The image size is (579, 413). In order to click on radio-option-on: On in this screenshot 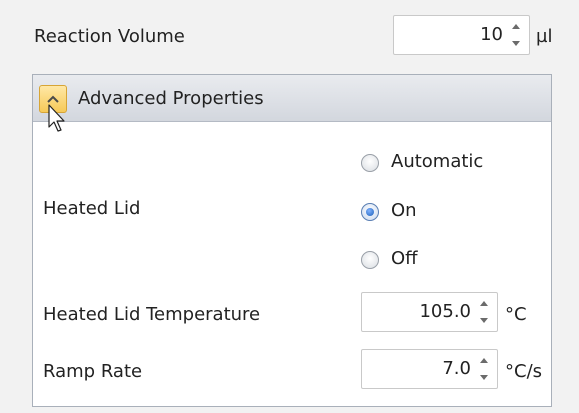, I will do `click(441, 212)`.